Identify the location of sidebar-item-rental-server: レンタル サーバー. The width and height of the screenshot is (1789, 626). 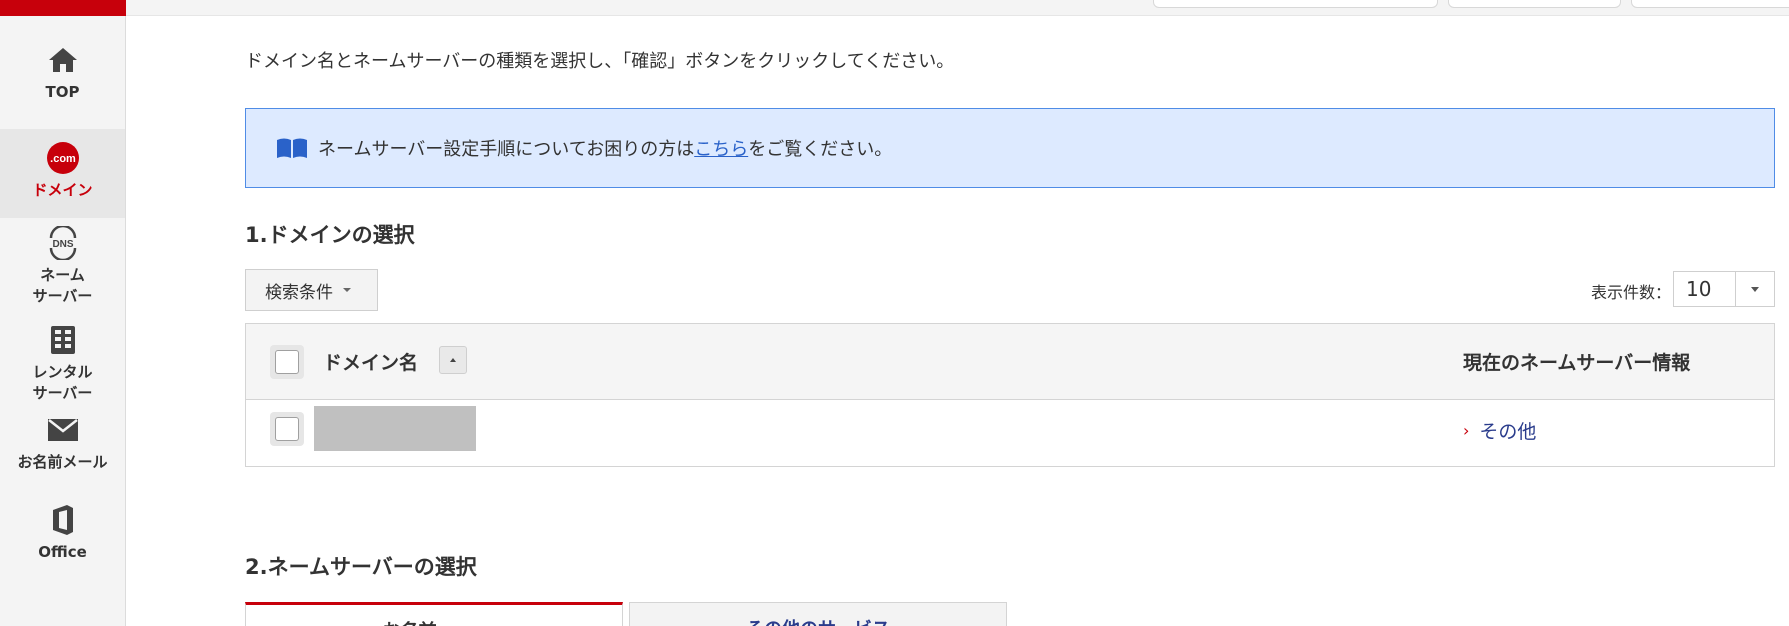
(62, 363).